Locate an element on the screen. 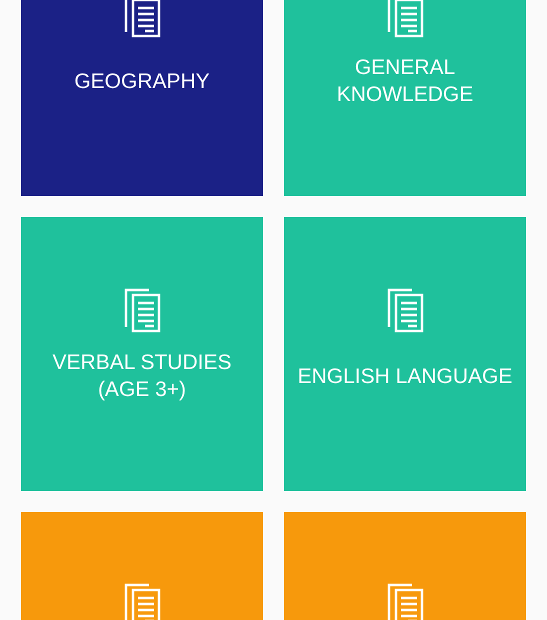 The image size is (547, 620). category-tile: GENERAL KNOWLEDGE is located at coordinates (405, 98).